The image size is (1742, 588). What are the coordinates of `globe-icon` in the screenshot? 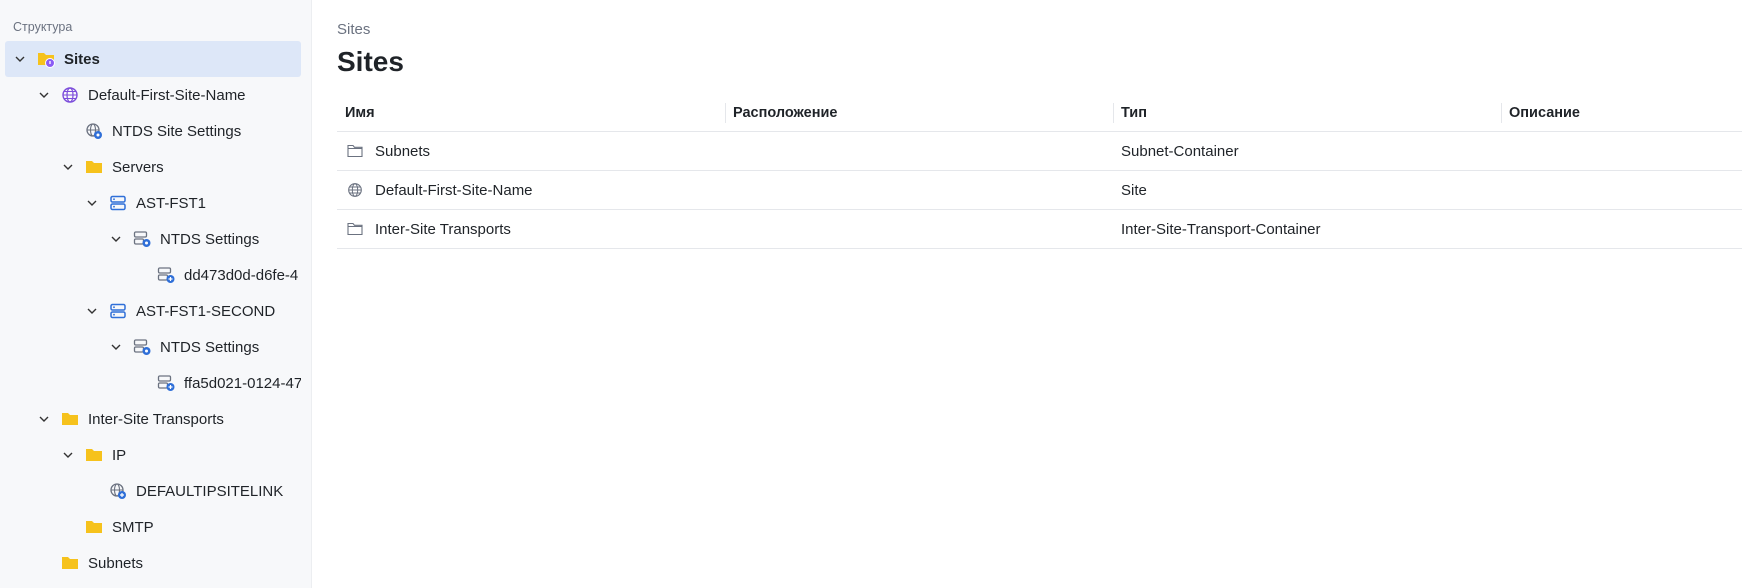 It's located at (70, 95).